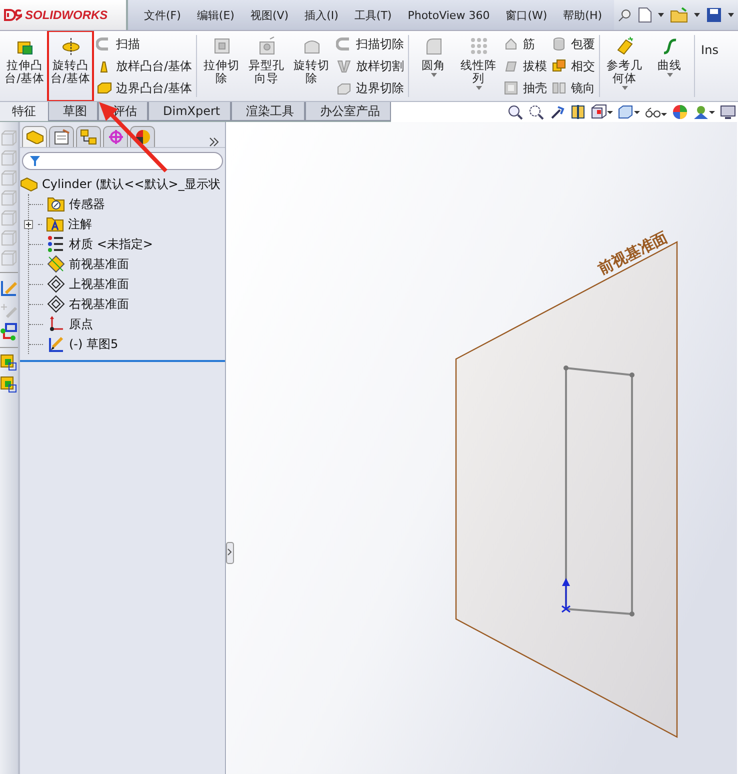 This screenshot has width=738, height=774. What do you see at coordinates (111, 244) in the screenshot?
I see `tree-item: 材质 <未指定>` at bounding box center [111, 244].